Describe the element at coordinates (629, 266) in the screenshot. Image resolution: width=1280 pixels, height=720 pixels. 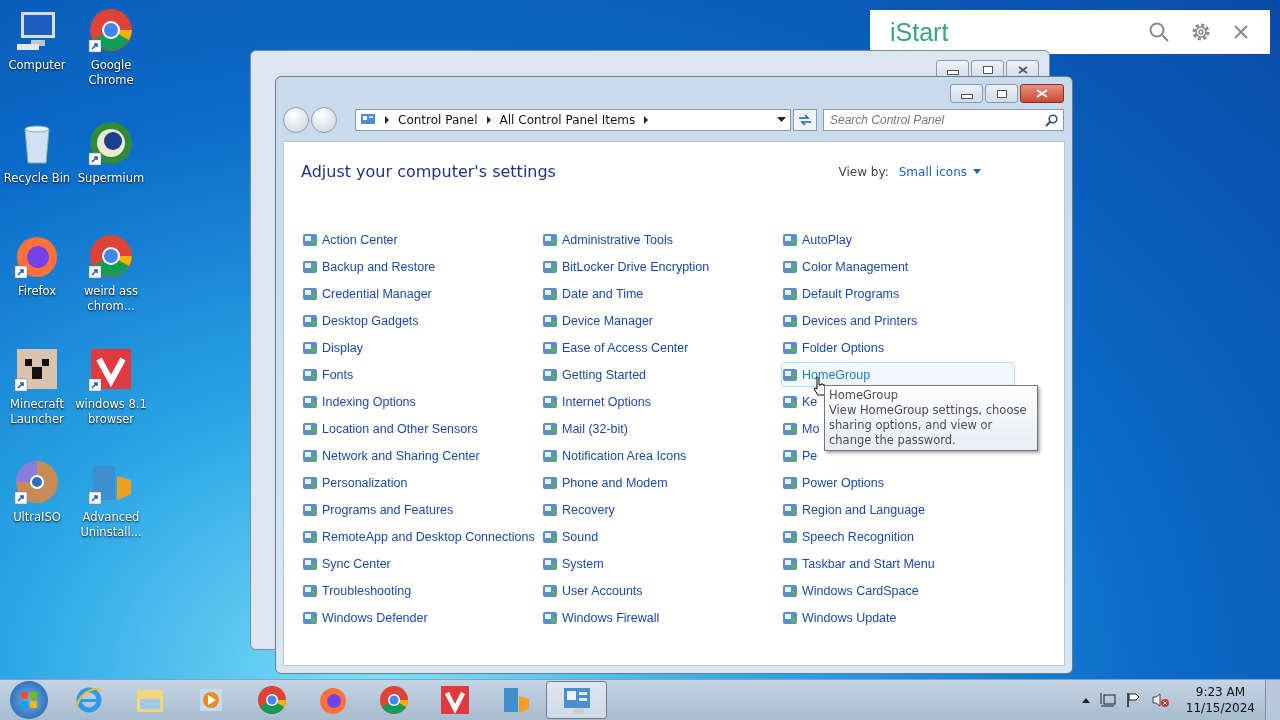
I see `settings-item: BitLocker Drive Encryption` at that location.